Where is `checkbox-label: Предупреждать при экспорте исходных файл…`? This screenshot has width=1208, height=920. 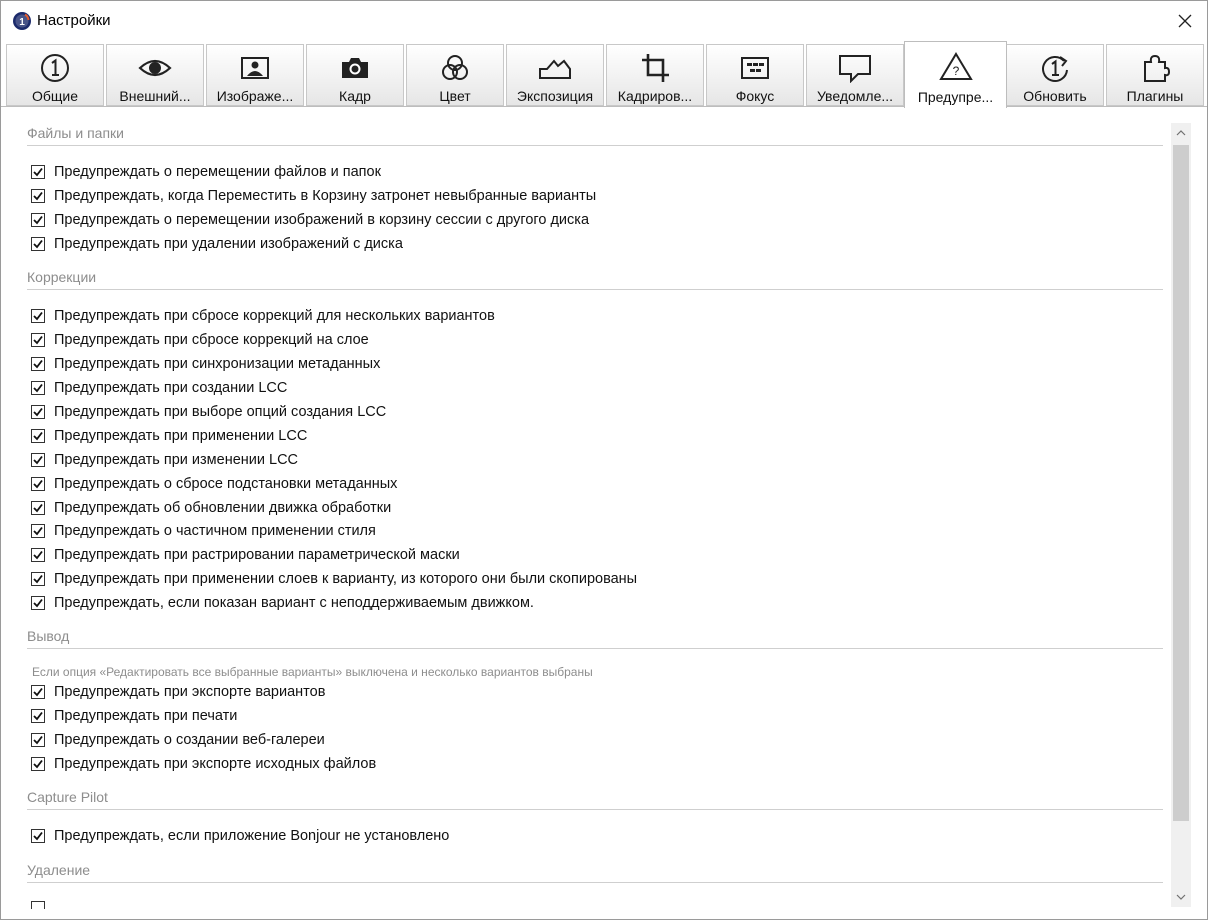 checkbox-label: Предупреждать при экспорте исходных файл… is located at coordinates (215, 764).